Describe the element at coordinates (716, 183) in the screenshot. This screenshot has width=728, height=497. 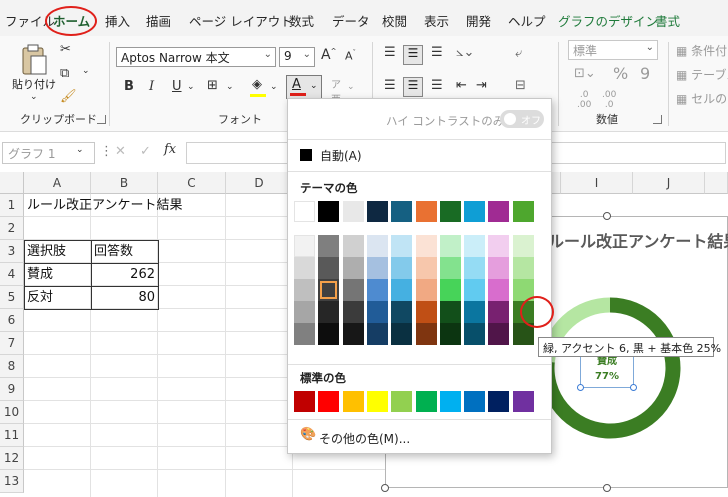
I see `column-header` at that location.